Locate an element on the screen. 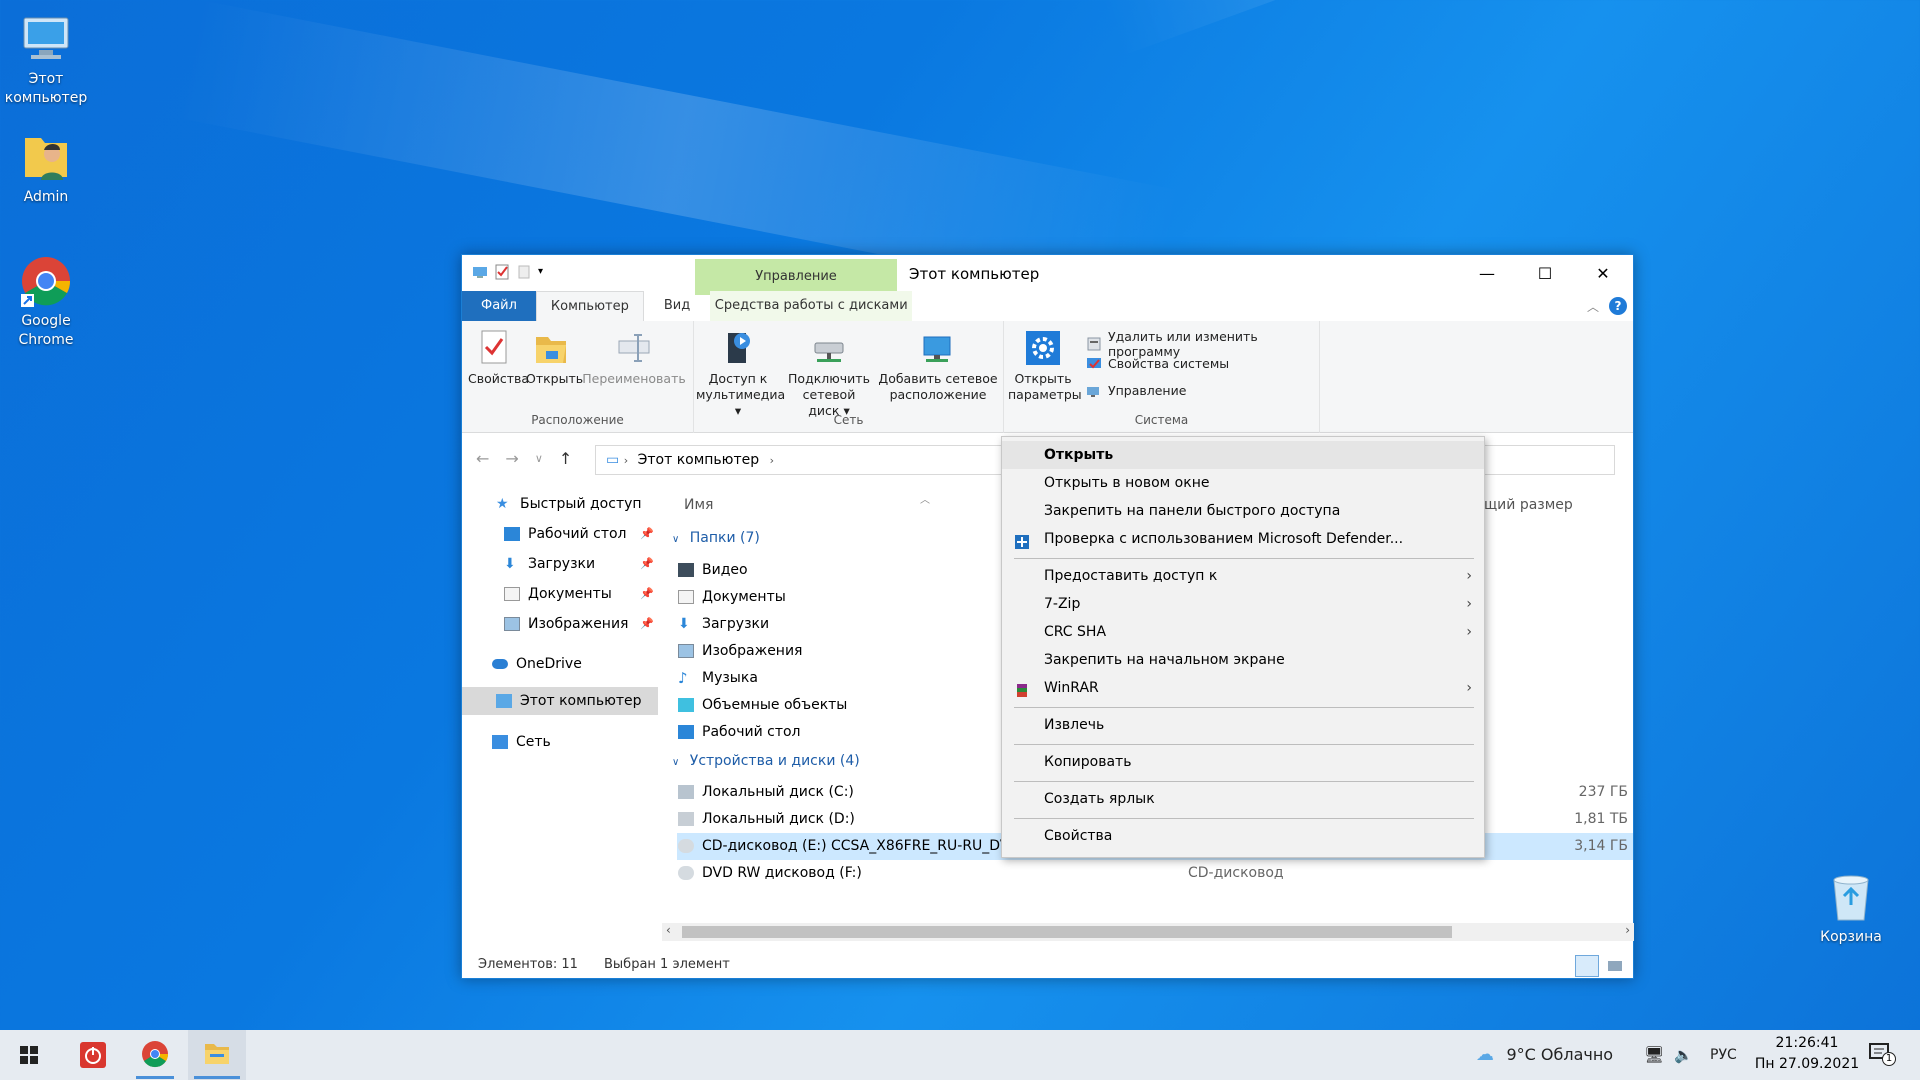 The width and height of the screenshot is (1920, 1080). rename-button: Переименовать is located at coordinates (634, 358).